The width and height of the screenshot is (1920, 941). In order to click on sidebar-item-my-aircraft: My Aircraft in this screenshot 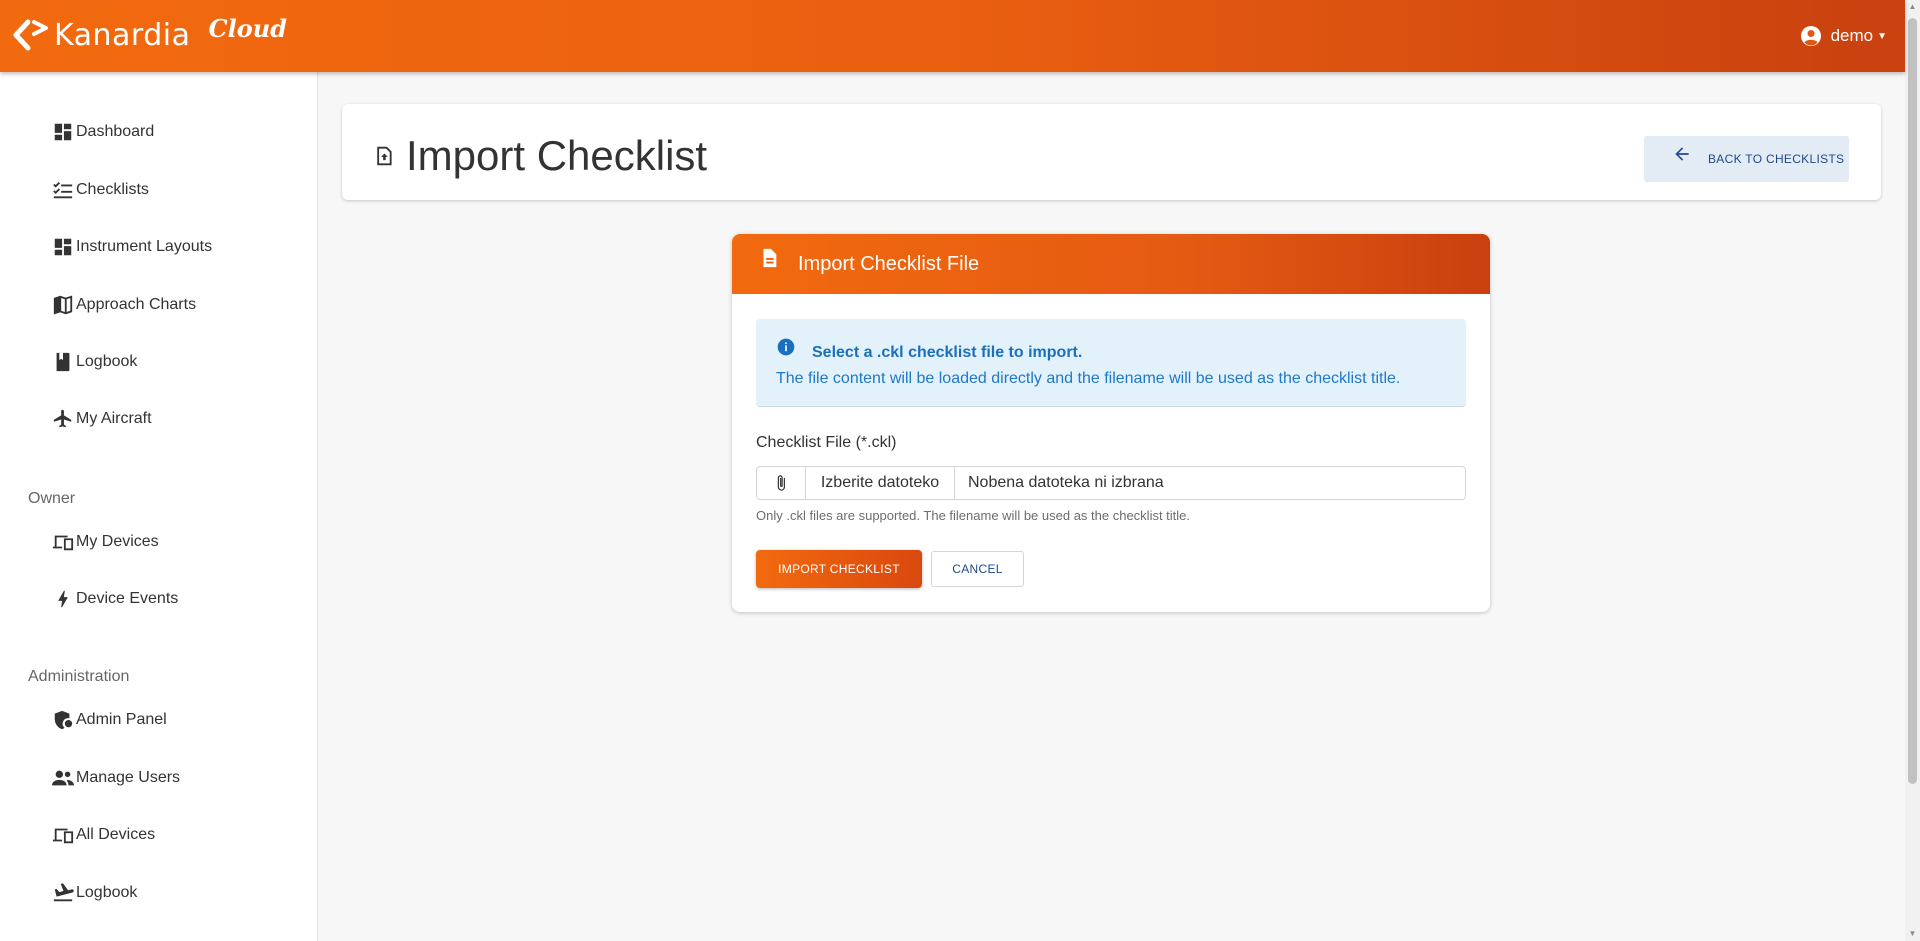, I will do `click(102, 419)`.